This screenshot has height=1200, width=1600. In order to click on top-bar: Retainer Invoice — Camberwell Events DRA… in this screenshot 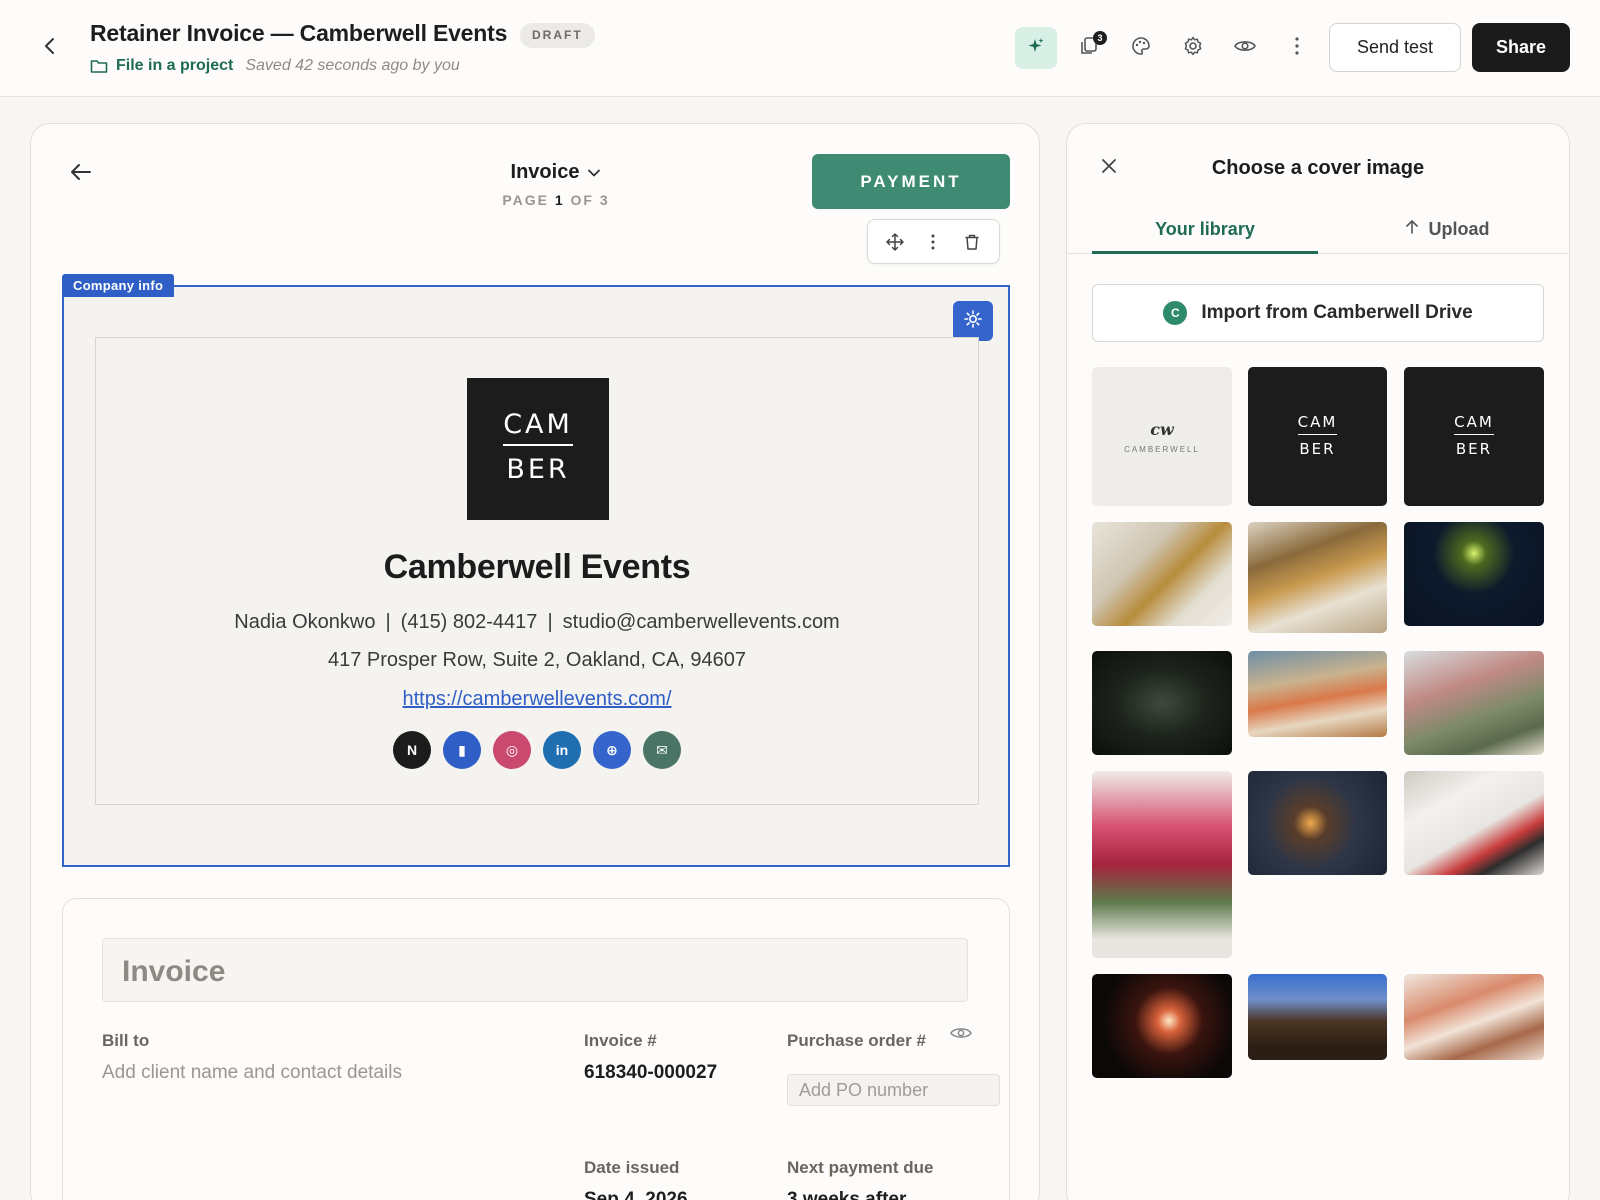, I will do `click(800, 48)`.